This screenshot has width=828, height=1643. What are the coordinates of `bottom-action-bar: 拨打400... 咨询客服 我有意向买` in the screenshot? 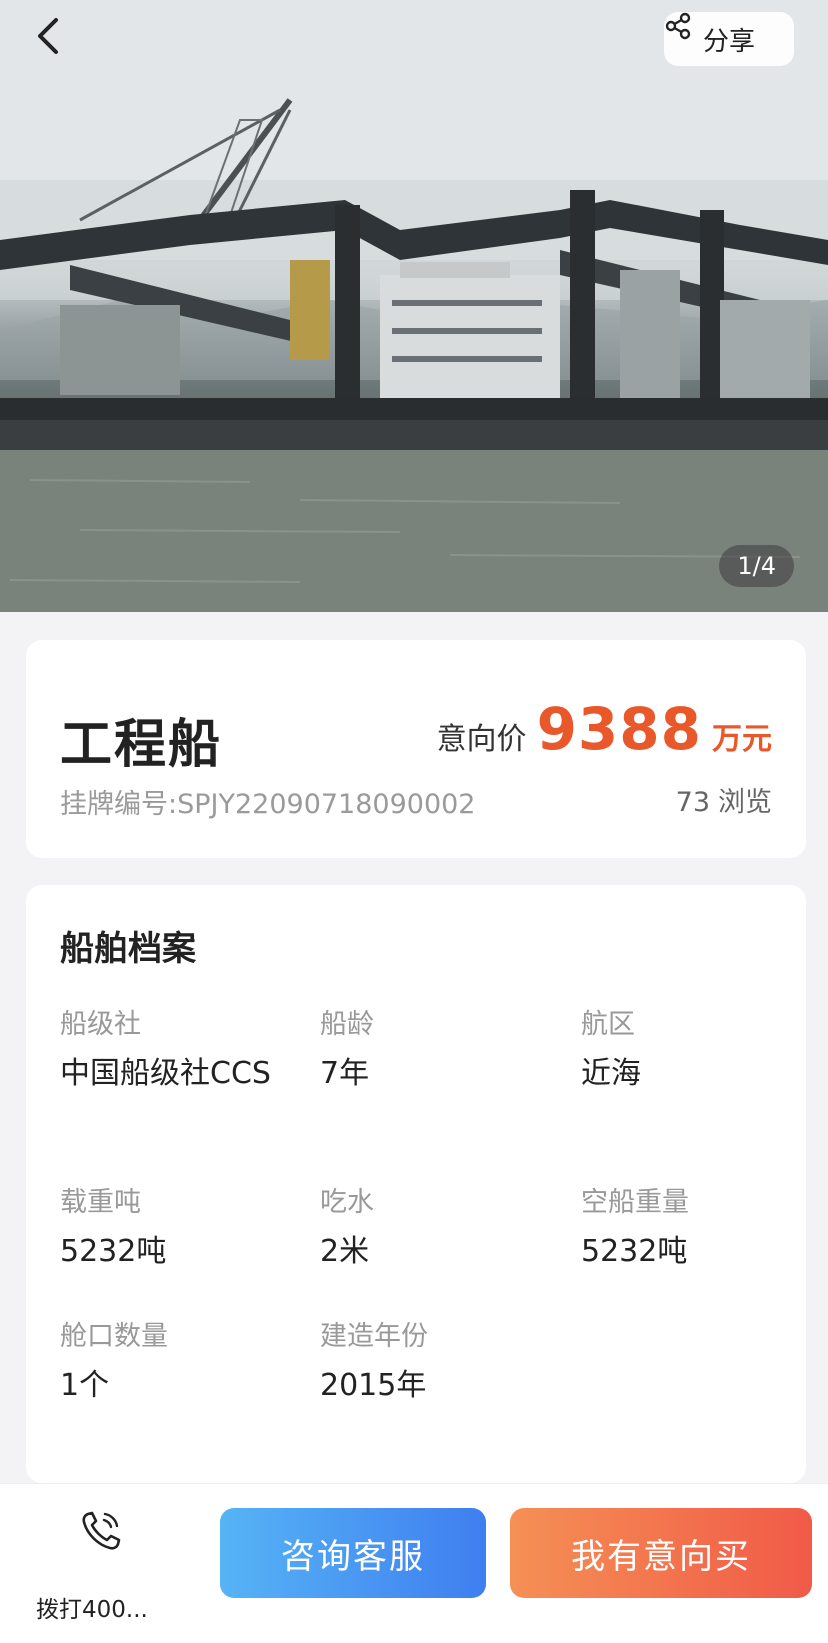 It's located at (414, 1563).